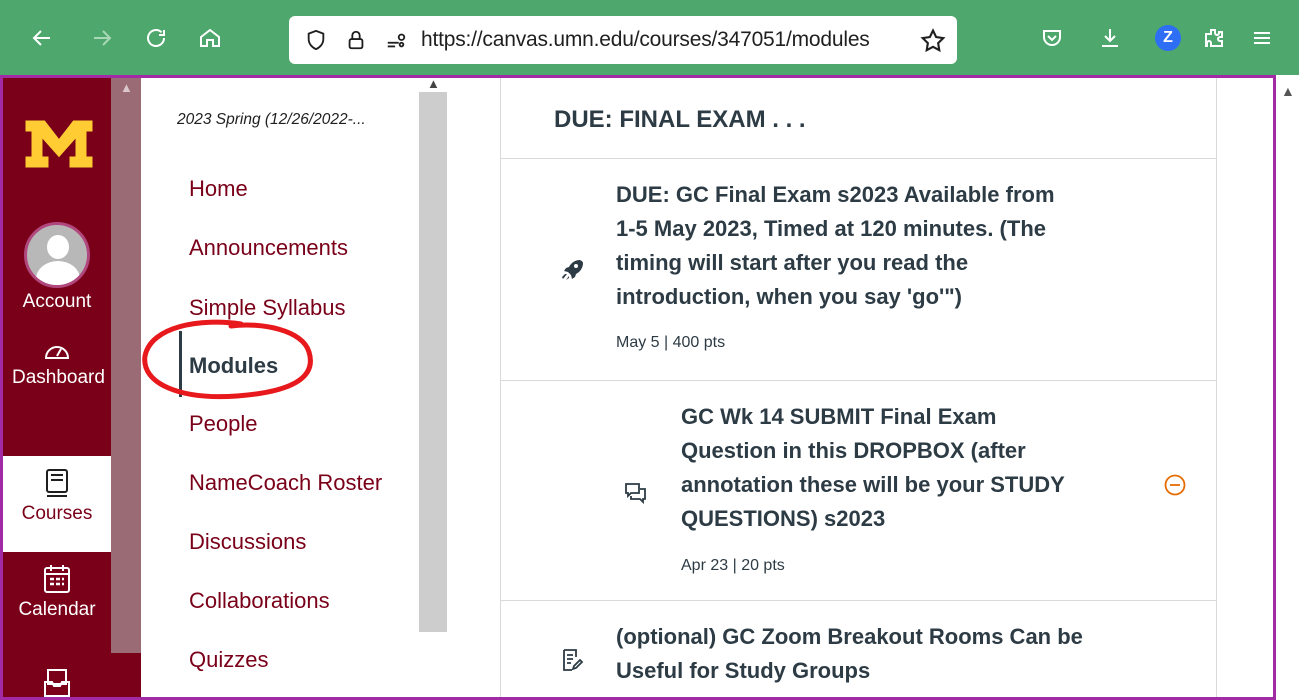 This screenshot has width=1299, height=700. Describe the element at coordinates (57, 609) in the screenshot. I see `nav-calendar-label: Calendar` at that location.